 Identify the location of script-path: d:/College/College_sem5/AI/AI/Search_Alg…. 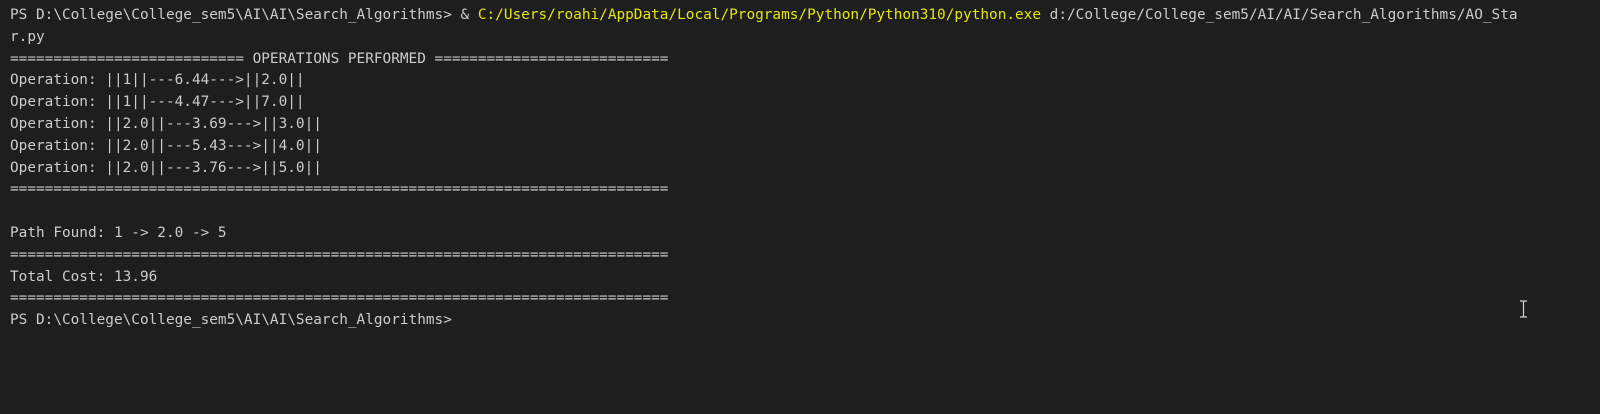
(1279, 15).